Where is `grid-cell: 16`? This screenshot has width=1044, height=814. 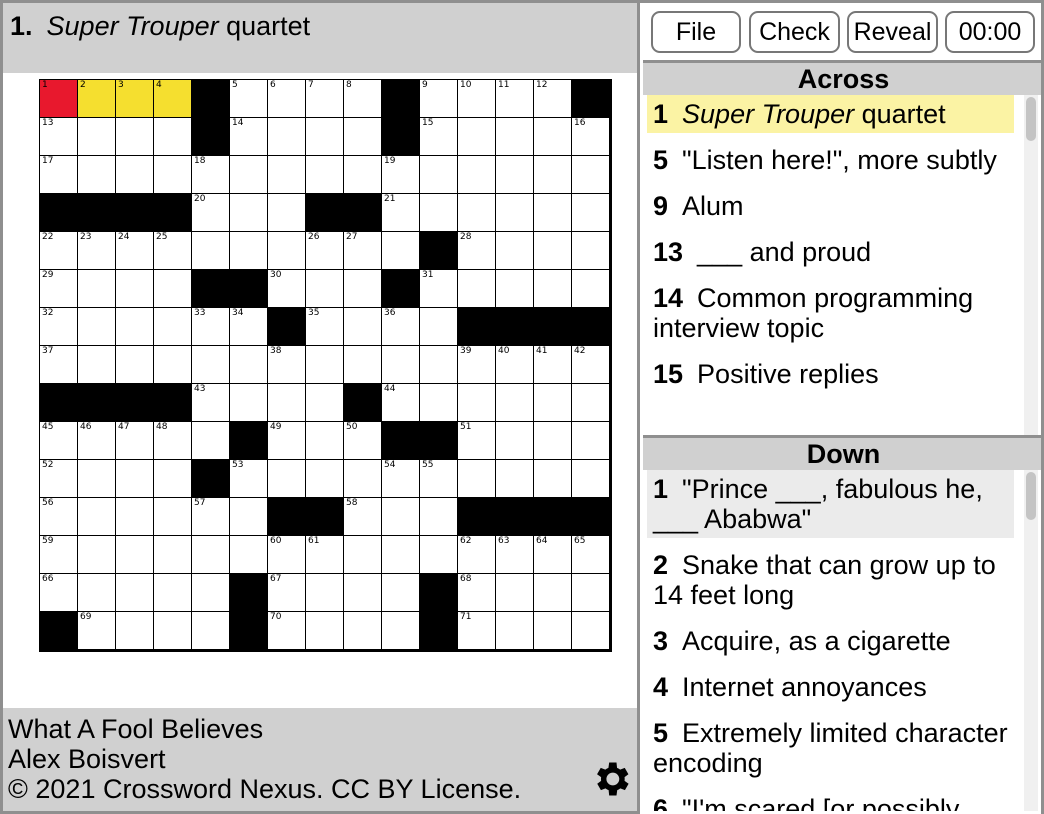
grid-cell: 16 is located at coordinates (590, 136).